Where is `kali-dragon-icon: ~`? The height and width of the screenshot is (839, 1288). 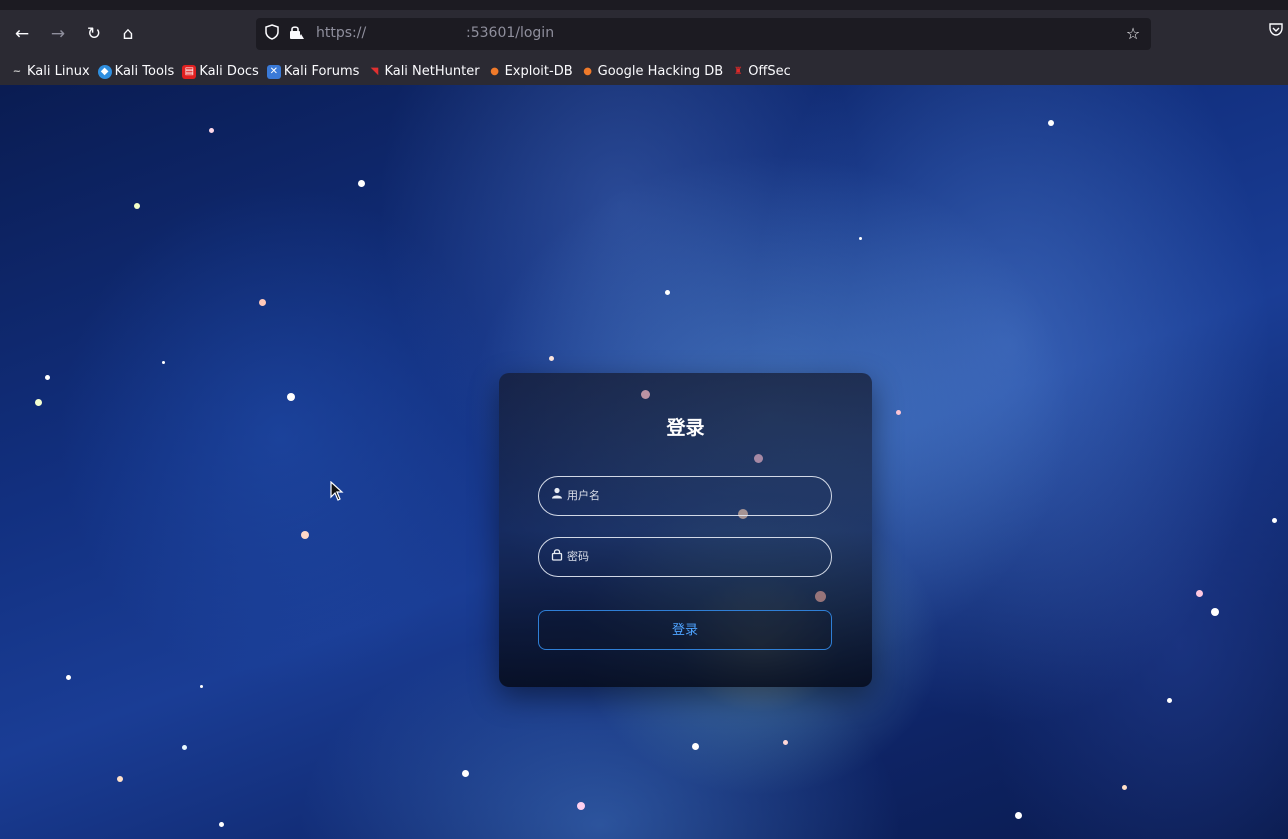
kali-dragon-icon: ~ is located at coordinates (17, 71).